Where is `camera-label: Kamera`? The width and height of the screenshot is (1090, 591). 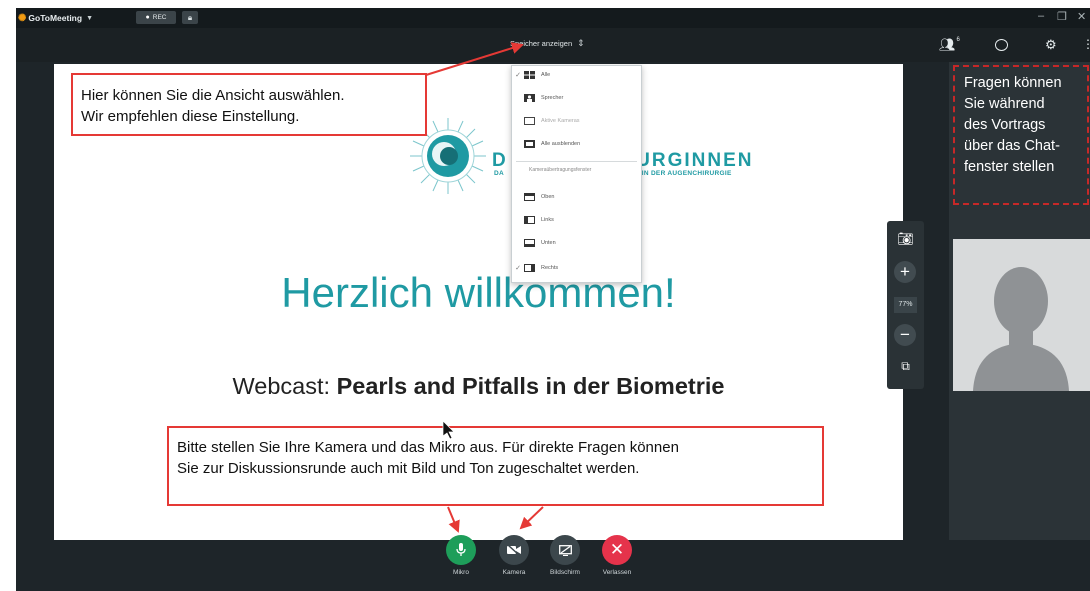 camera-label: Kamera is located at coordinates (514, 572).